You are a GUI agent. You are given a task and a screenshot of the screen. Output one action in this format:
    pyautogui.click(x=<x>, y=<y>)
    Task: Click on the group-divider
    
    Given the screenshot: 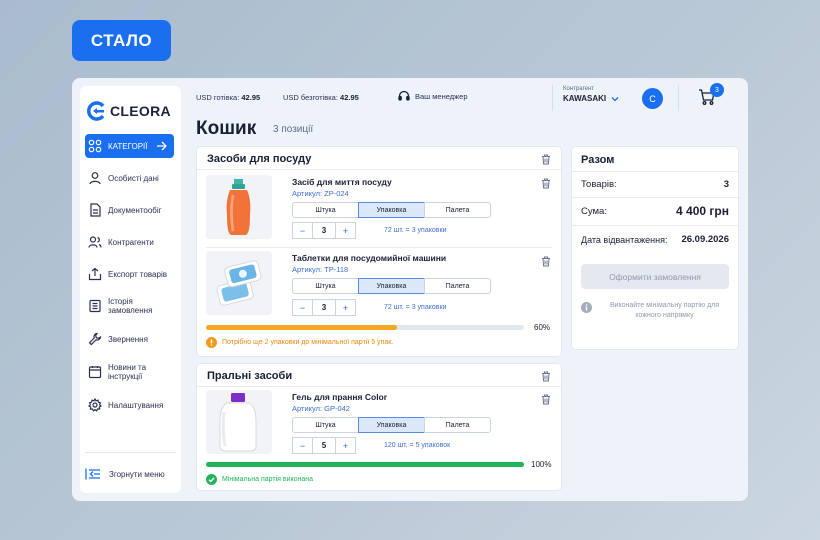 What is the action you would take?
    pyautogui.click(x=379, y=386)
    